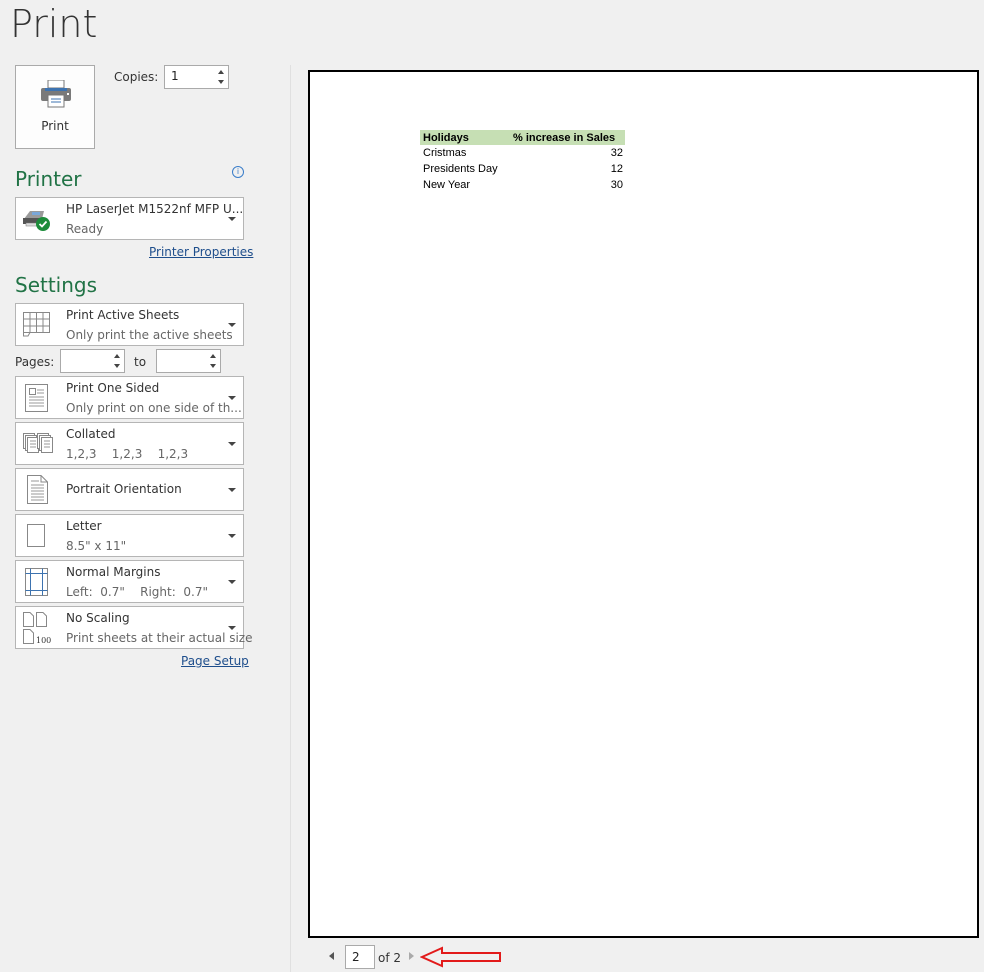 Image resolution: width=984 pixels, height=972 pixels. What do you see at coordinates (124, 489) in the screenshot?
I see `orientation-title: Portrait Orientation` at bounding box center [124, 489].